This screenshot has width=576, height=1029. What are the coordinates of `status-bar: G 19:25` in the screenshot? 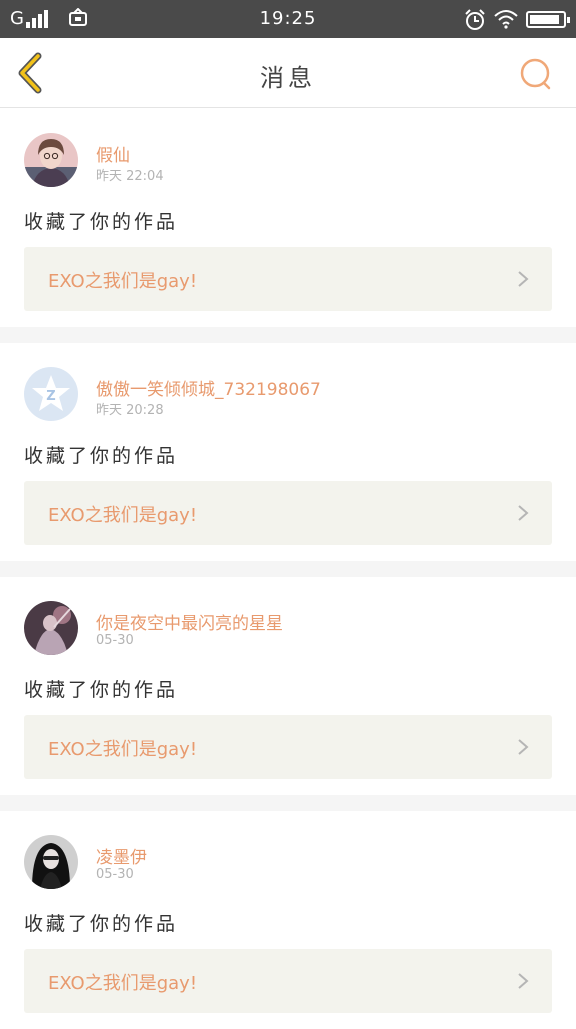 It's located at (288, 19).